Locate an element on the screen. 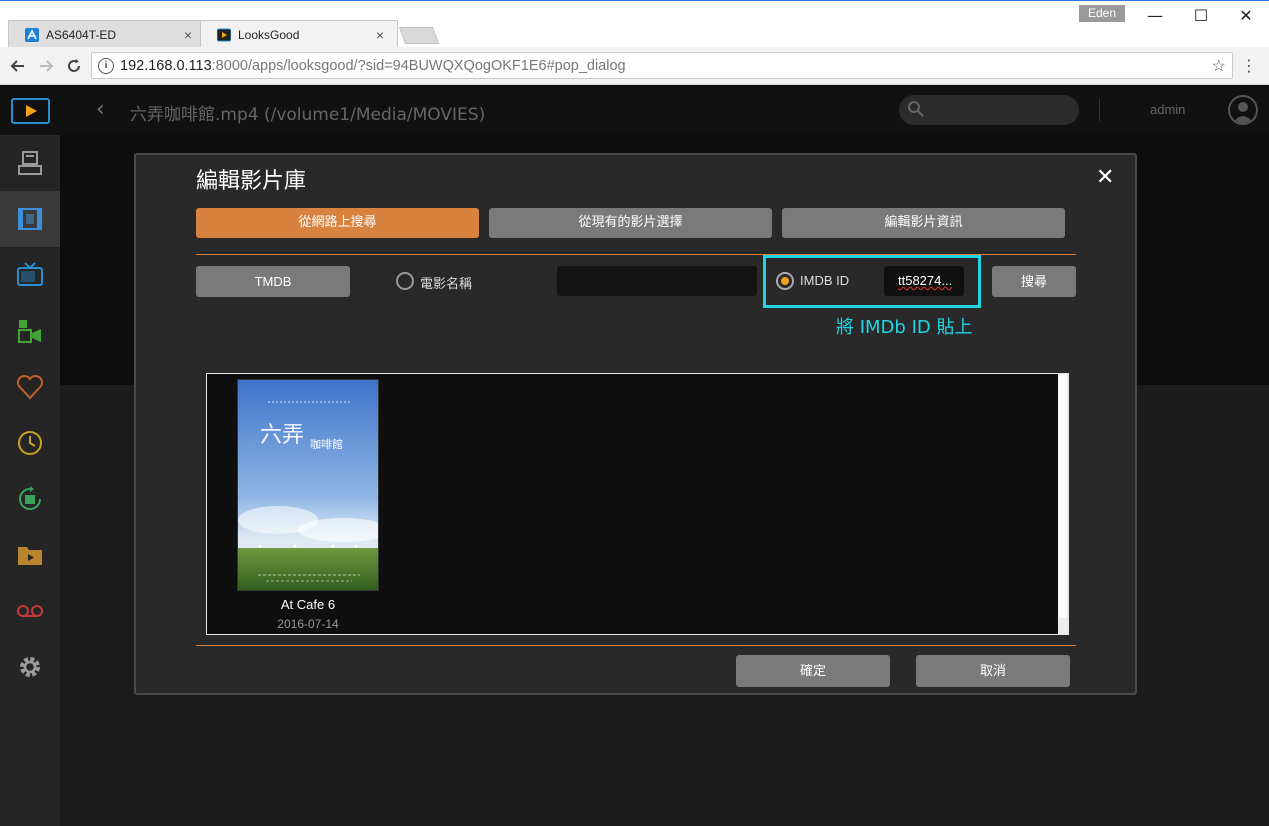 The image size is (1269, 826). sidebar-item-settings is located at coordinates (30, 667).